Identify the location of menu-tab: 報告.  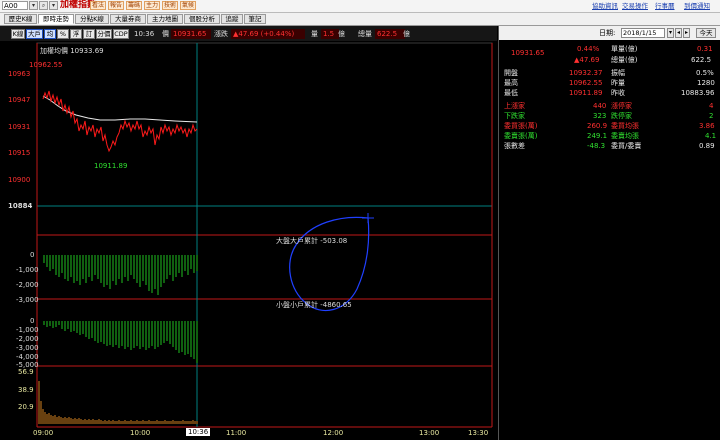
(116, 5).